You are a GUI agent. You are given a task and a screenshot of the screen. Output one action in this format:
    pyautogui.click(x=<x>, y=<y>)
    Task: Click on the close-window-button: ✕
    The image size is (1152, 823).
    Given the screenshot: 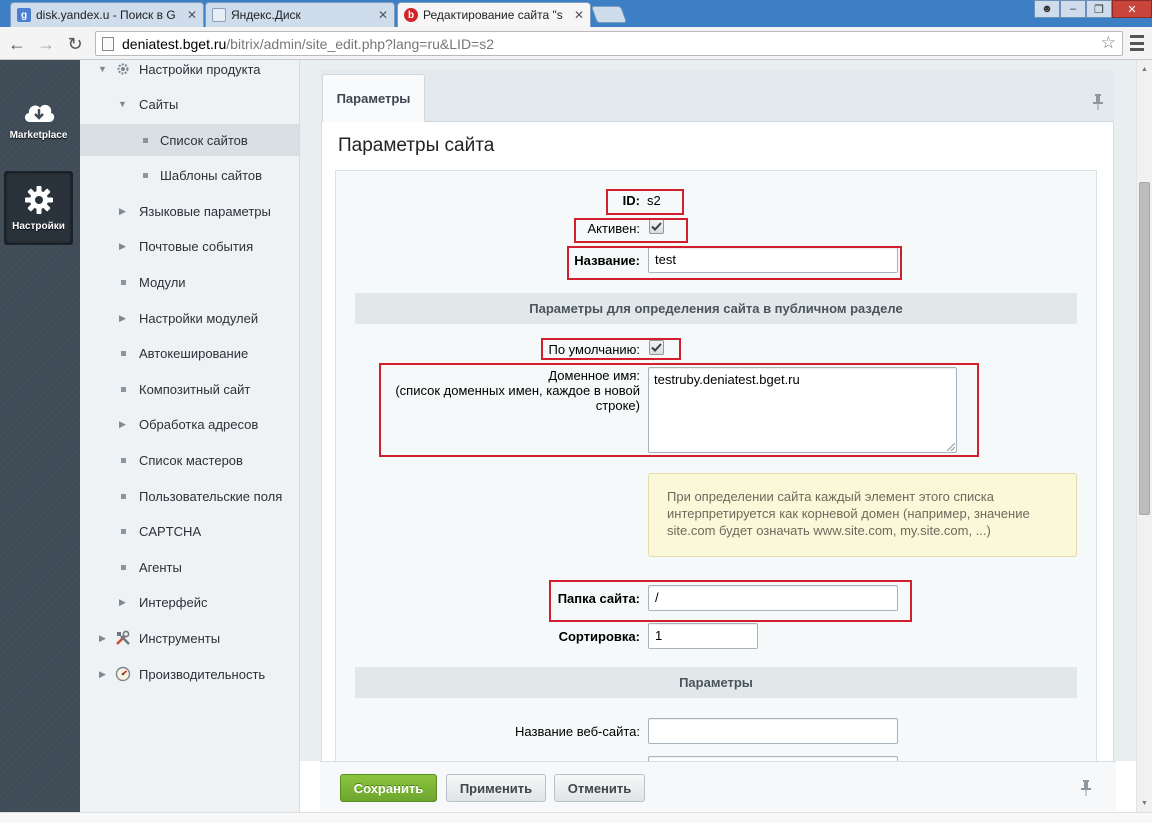 What is the action you would take?
    pyautogui.click(x=1132, y=9)
    